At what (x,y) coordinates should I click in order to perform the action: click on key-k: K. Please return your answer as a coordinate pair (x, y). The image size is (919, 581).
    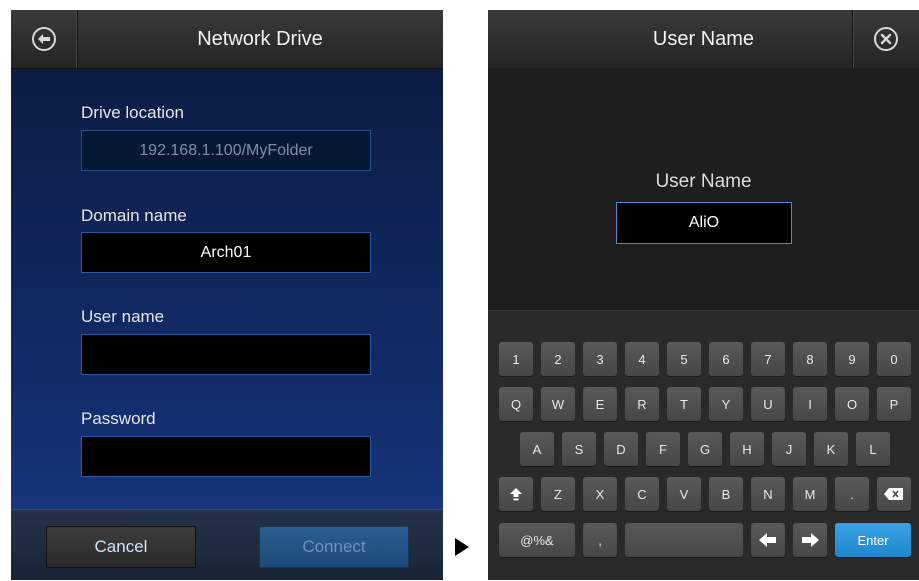
    Looking at the image, I should click on (831, 449).